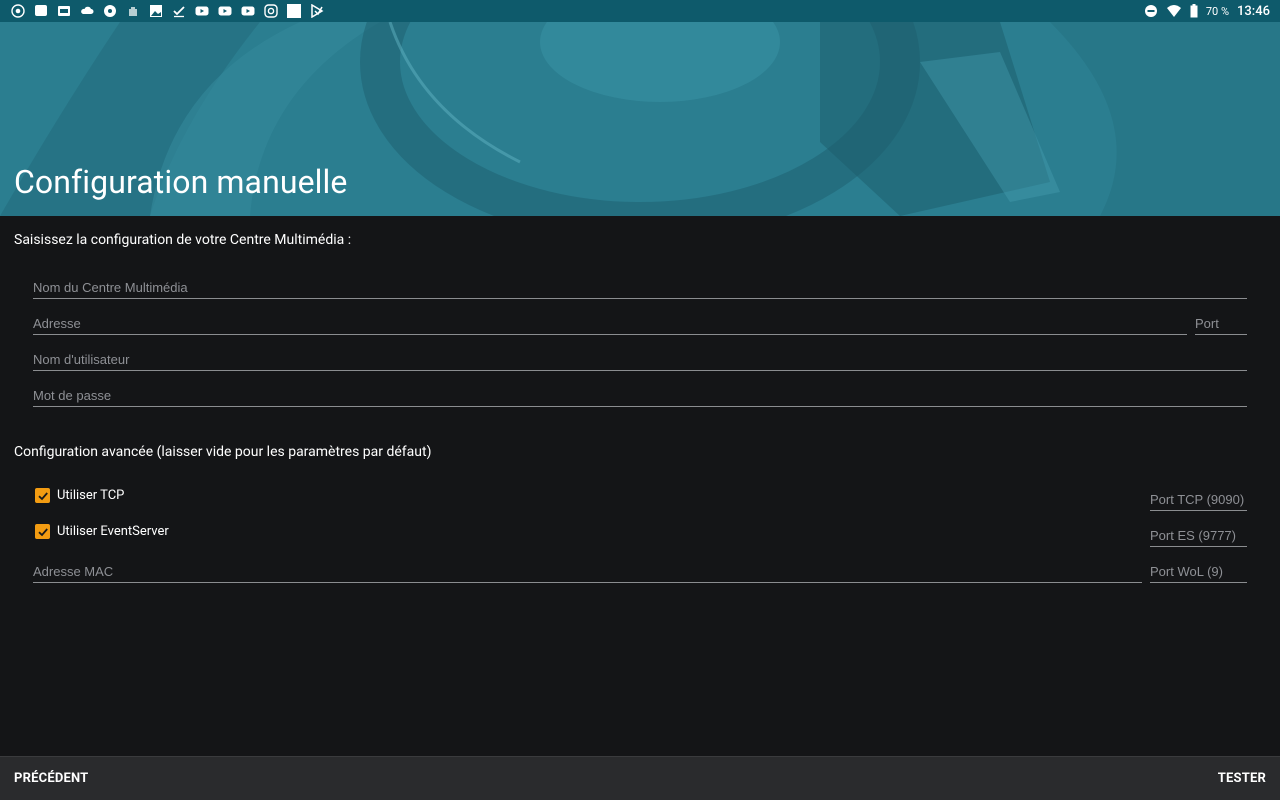 The width and height of the screenshot is (1280, 800). What do you see at coordinates (181, 182) in the screenshot?
I see `page-title: Configuration manuelle` at bounding box center [181, 182].